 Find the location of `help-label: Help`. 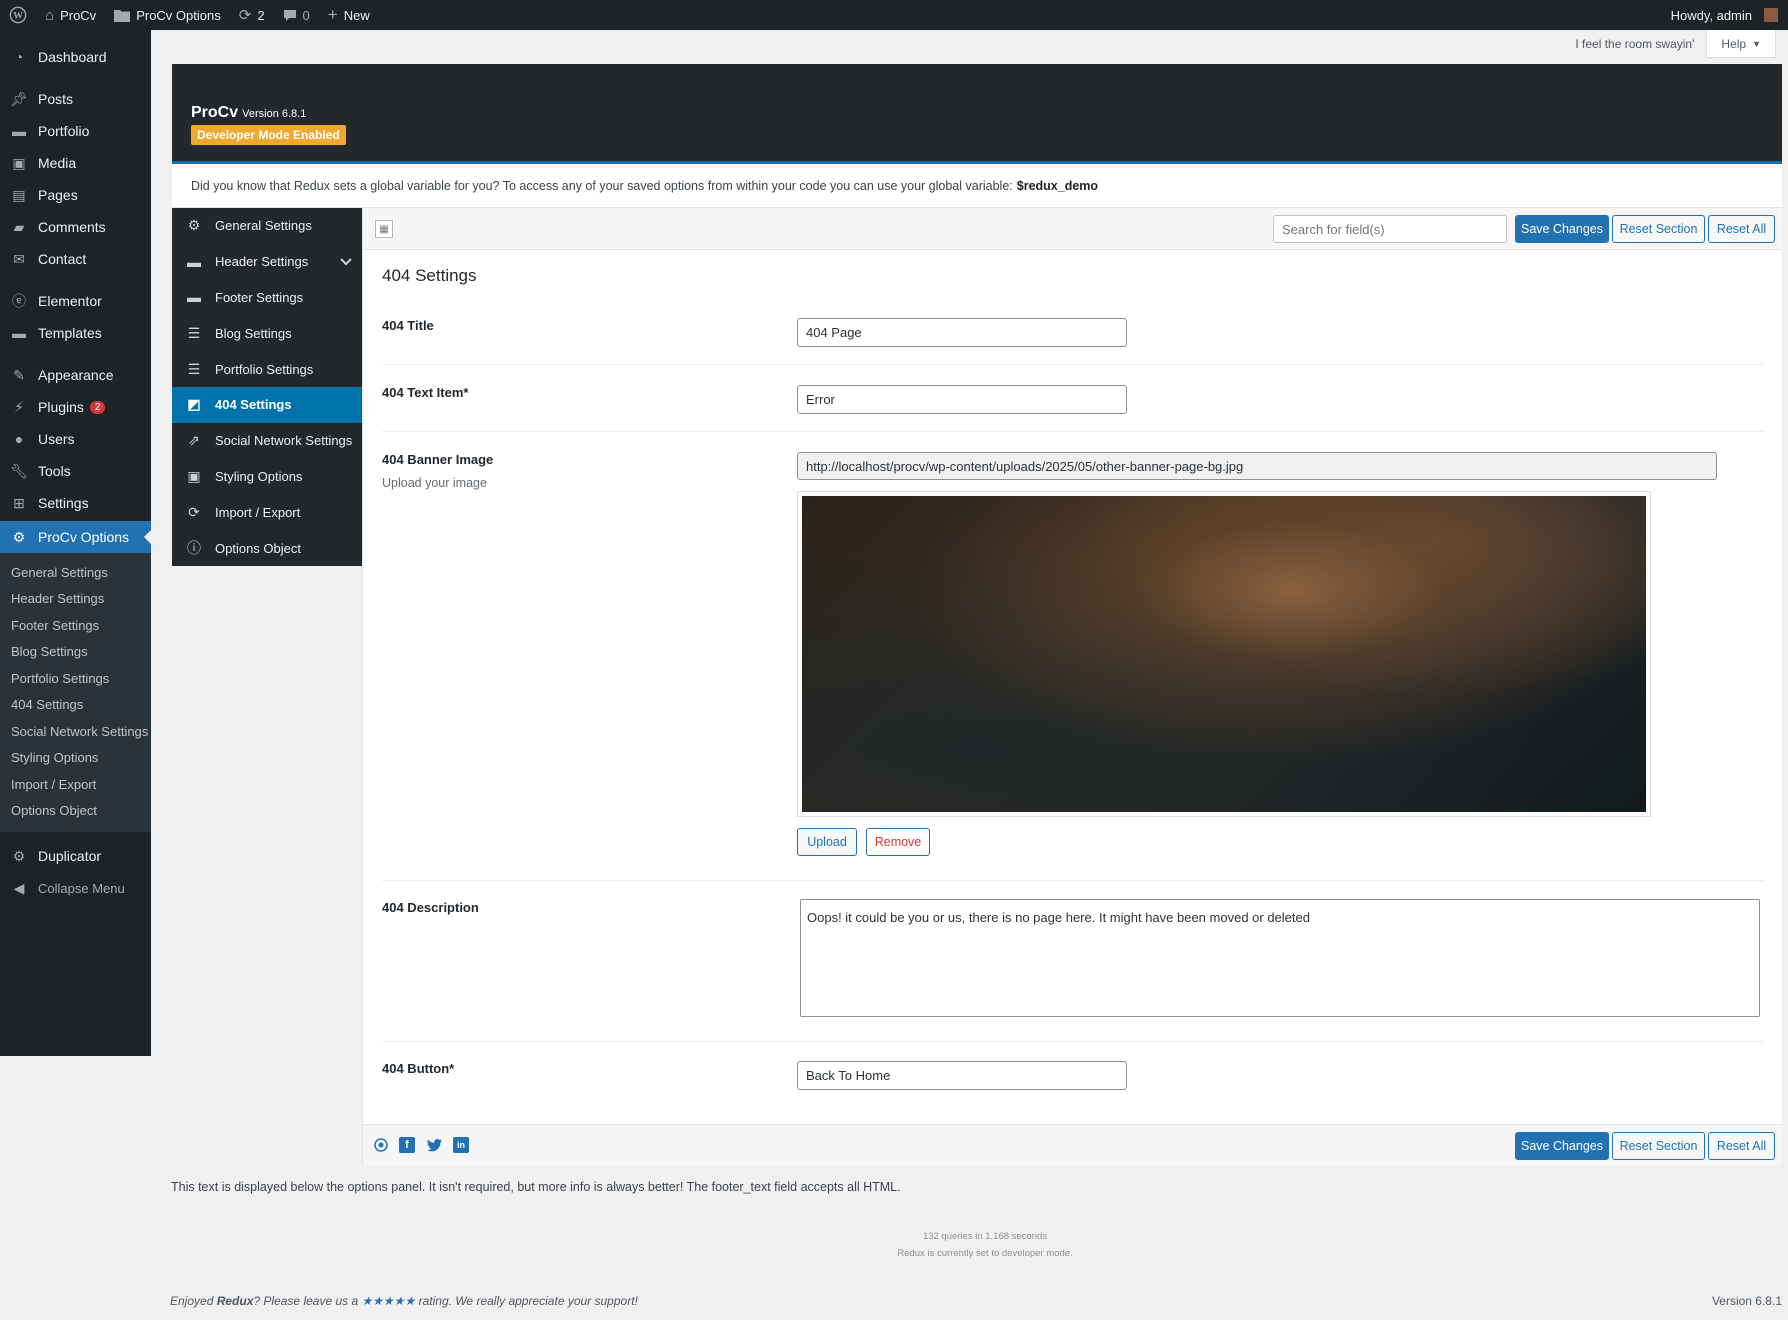

help-label: Help is located at coordinates (1734, 43).